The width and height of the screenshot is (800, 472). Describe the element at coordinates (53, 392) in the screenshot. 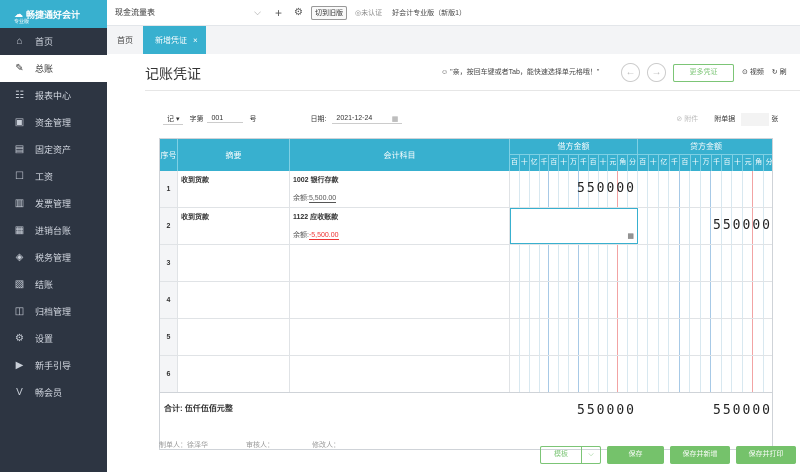

I see `sidebar-item: V 畅会员` at that location.